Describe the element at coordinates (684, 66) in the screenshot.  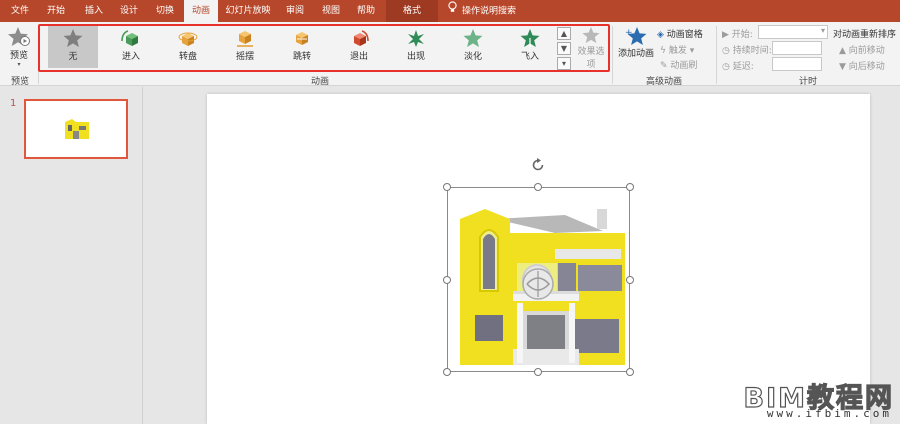
I see `animation-painter-label: 动画刷` at that location.